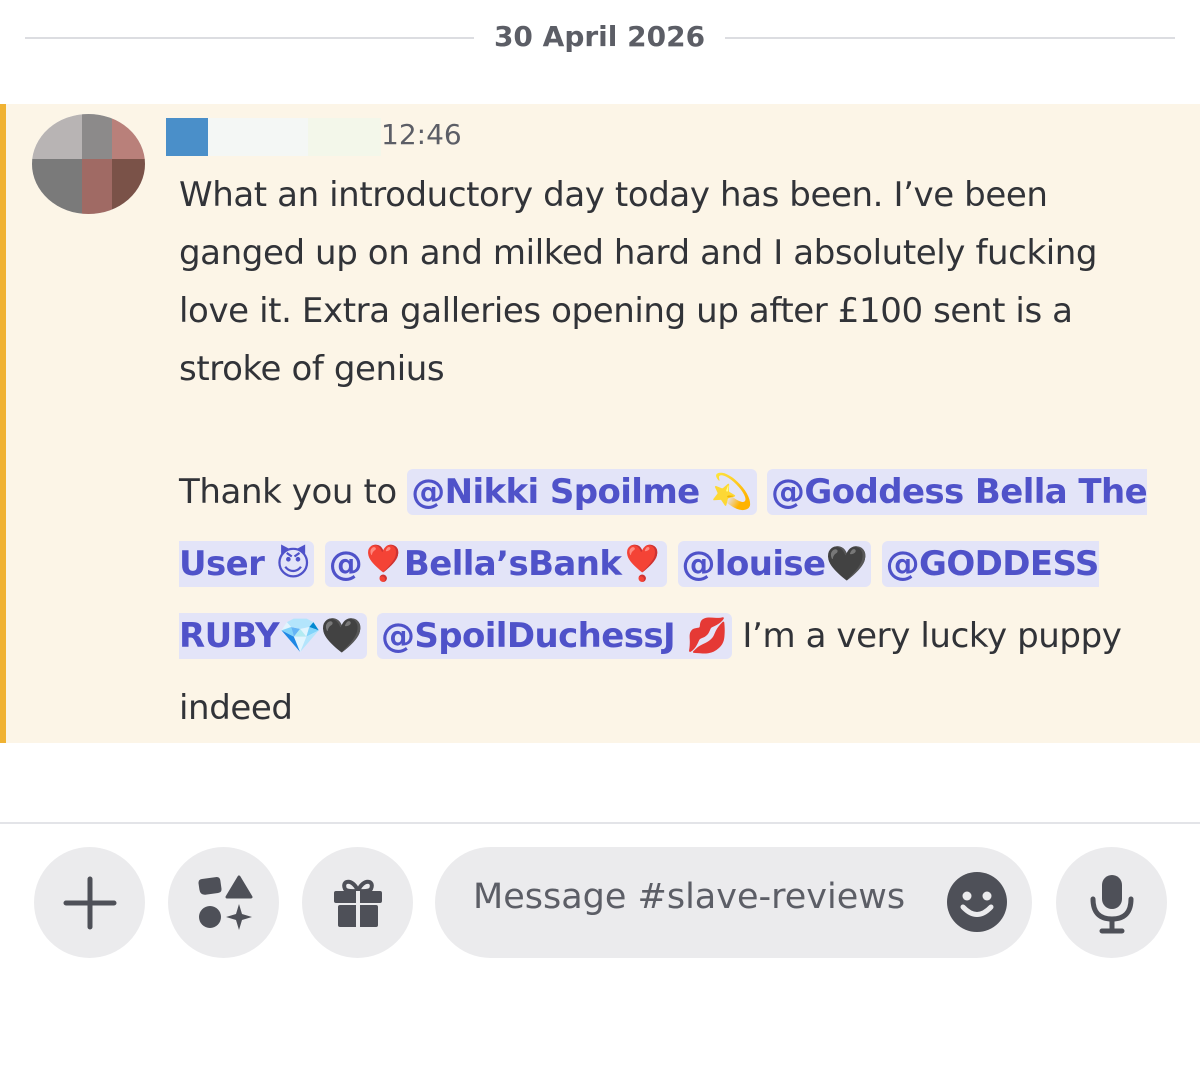 The width and height of the screenshot is (1200, 1075). I want to click on mention-highlight-bar, so click(3, 423).